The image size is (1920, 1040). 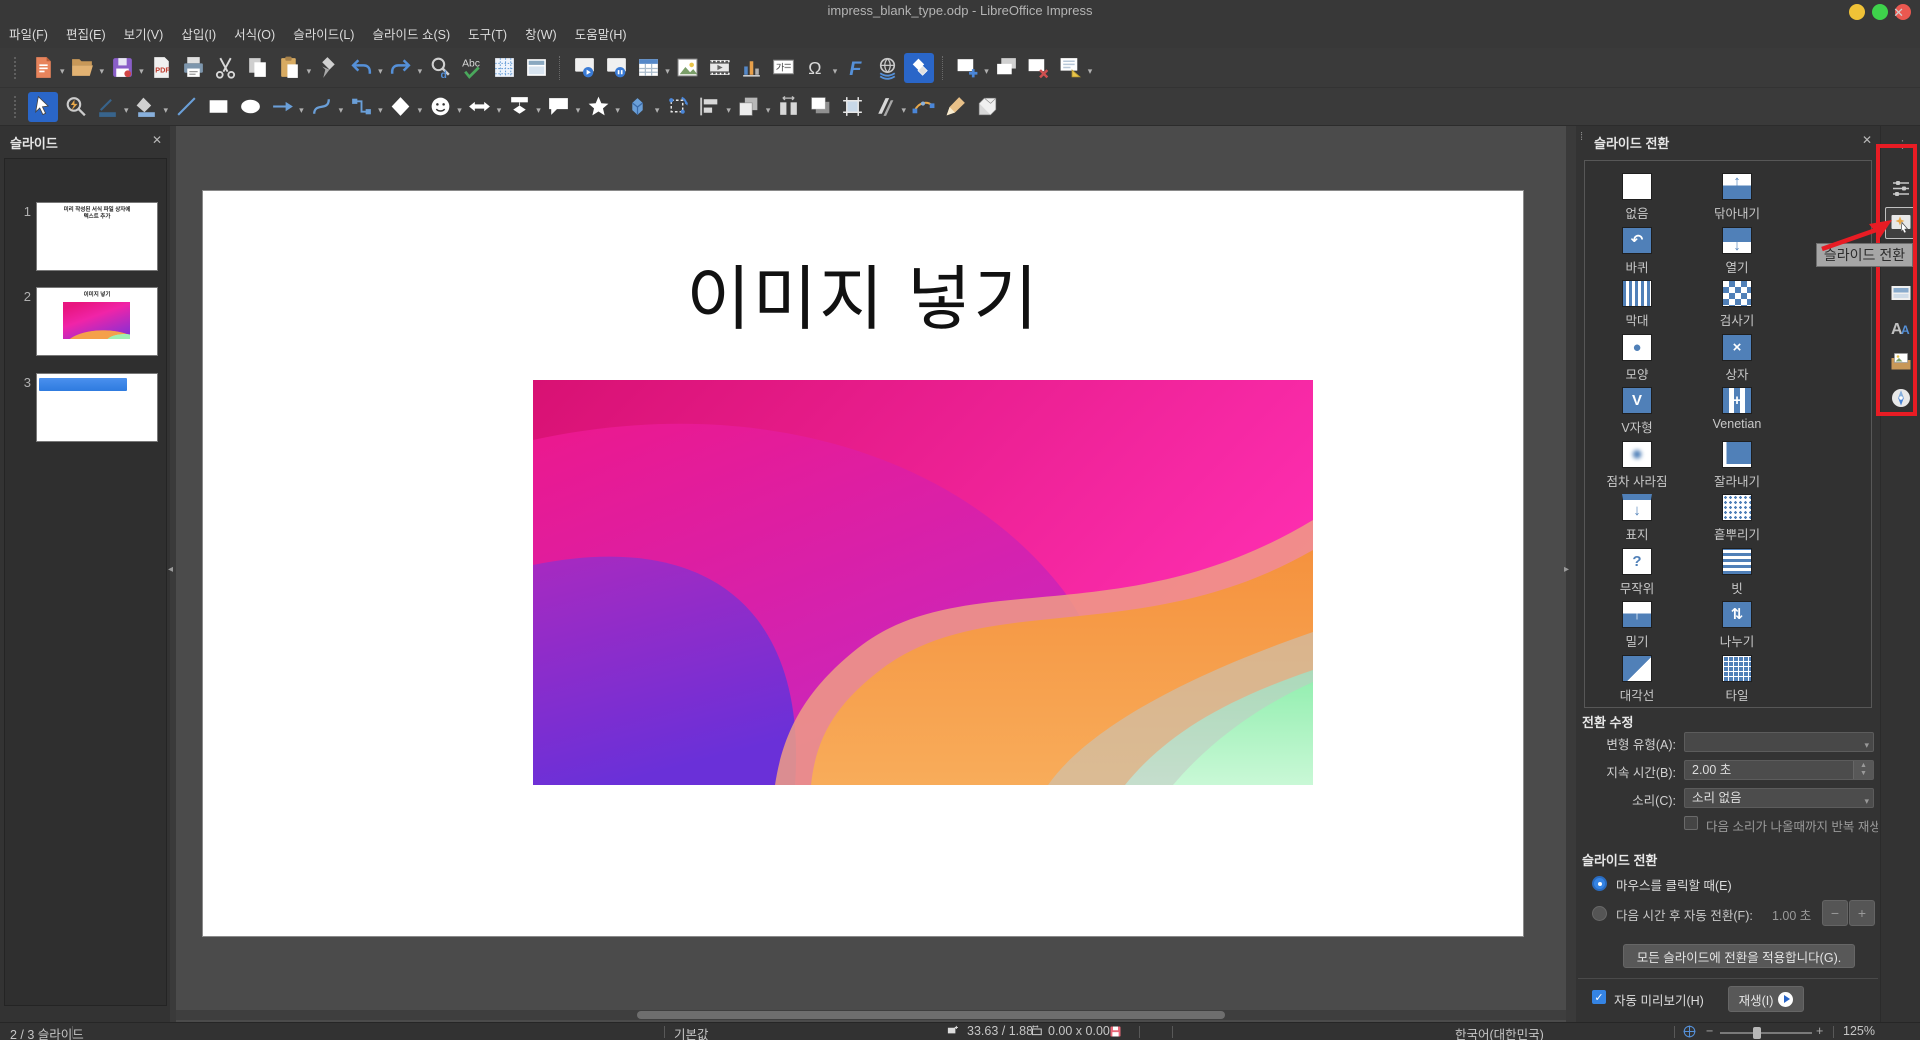 What do you see at coordinates (480, 107) in the screenshot?
I see `block-arrows-button` at bounding box center [480, 107].